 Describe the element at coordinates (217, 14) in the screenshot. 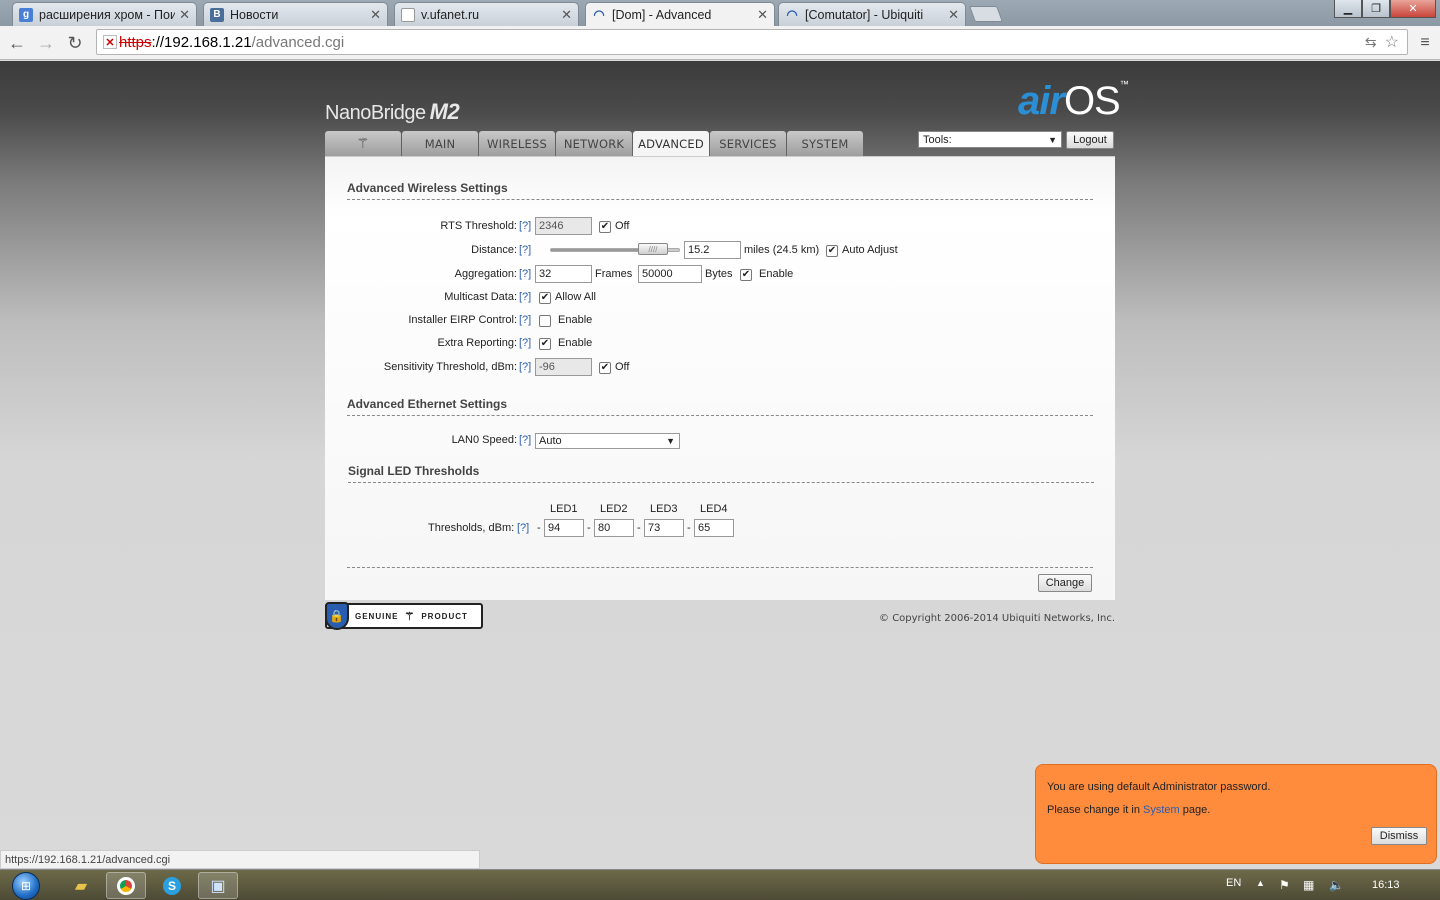

I see `vk-icon: B` at that location.